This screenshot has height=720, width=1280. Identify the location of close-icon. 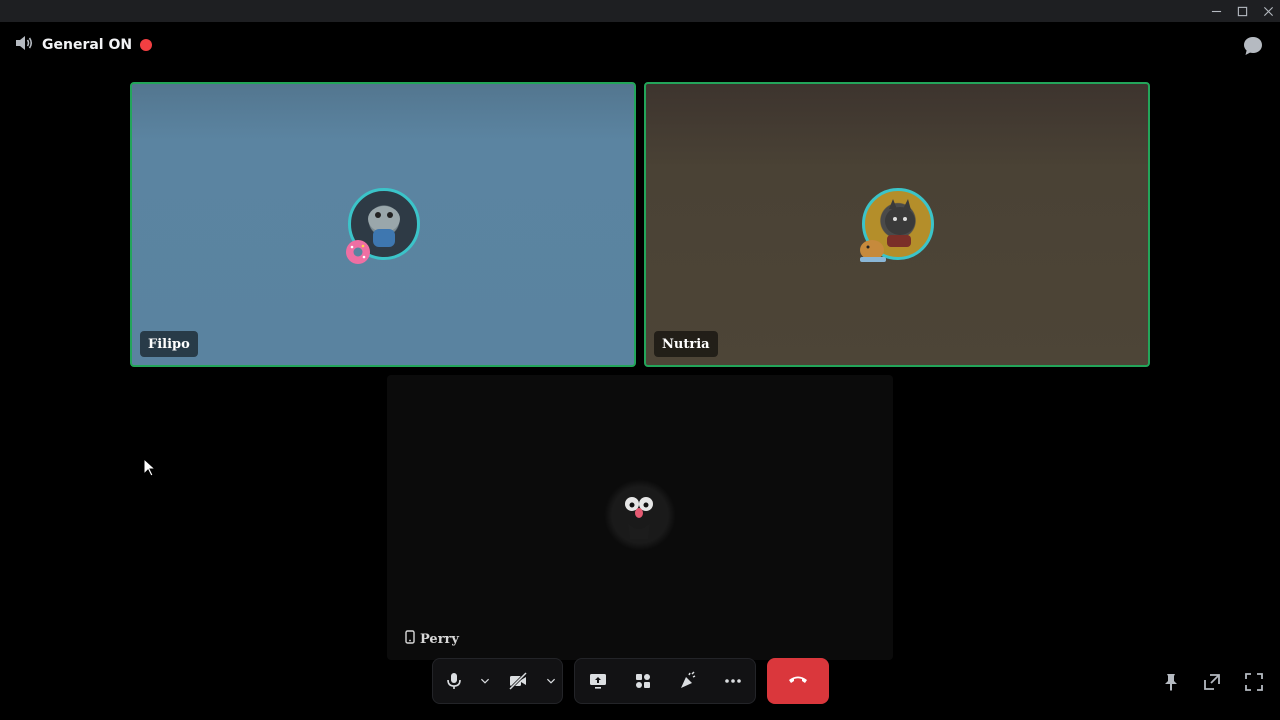
(1267, 11).